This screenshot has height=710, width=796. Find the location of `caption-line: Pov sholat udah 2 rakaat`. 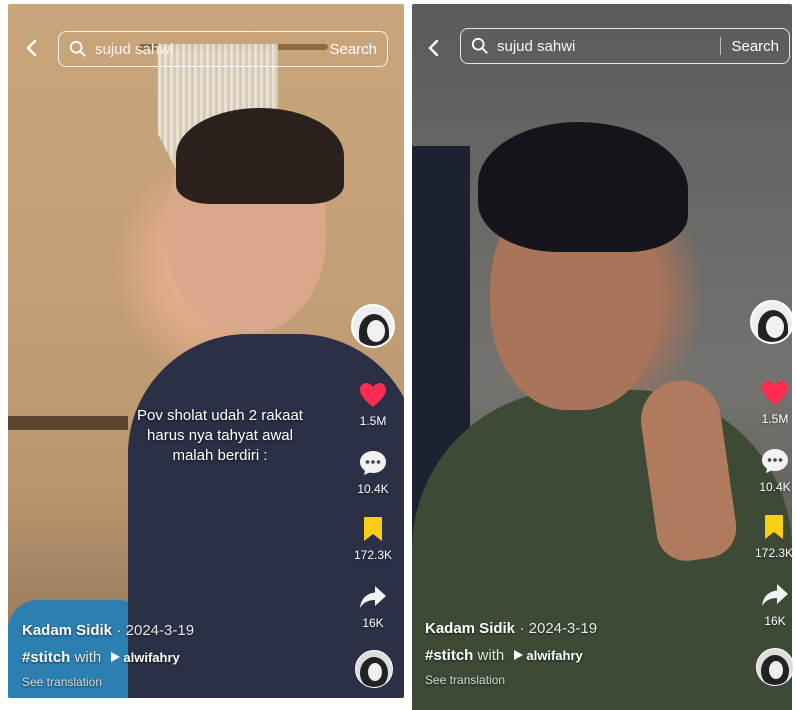

caption-line: Pov sholat udah 2 rakaat is located at coordinates (220, 415).